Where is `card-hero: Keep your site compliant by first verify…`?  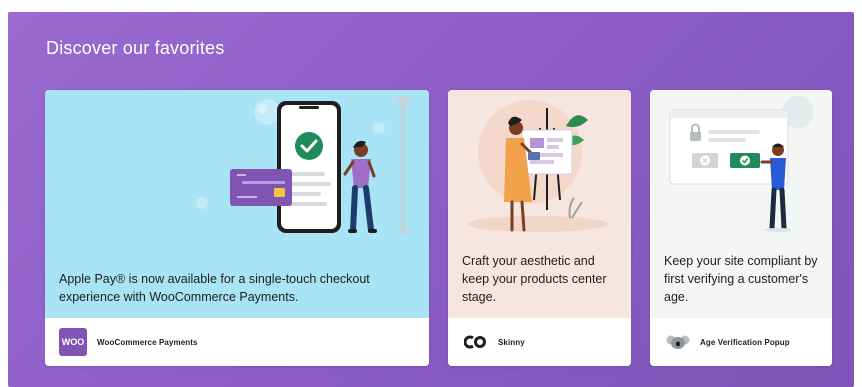 card-hero: Keep your site compliant by first verify… is located at coordinates (741, 204).